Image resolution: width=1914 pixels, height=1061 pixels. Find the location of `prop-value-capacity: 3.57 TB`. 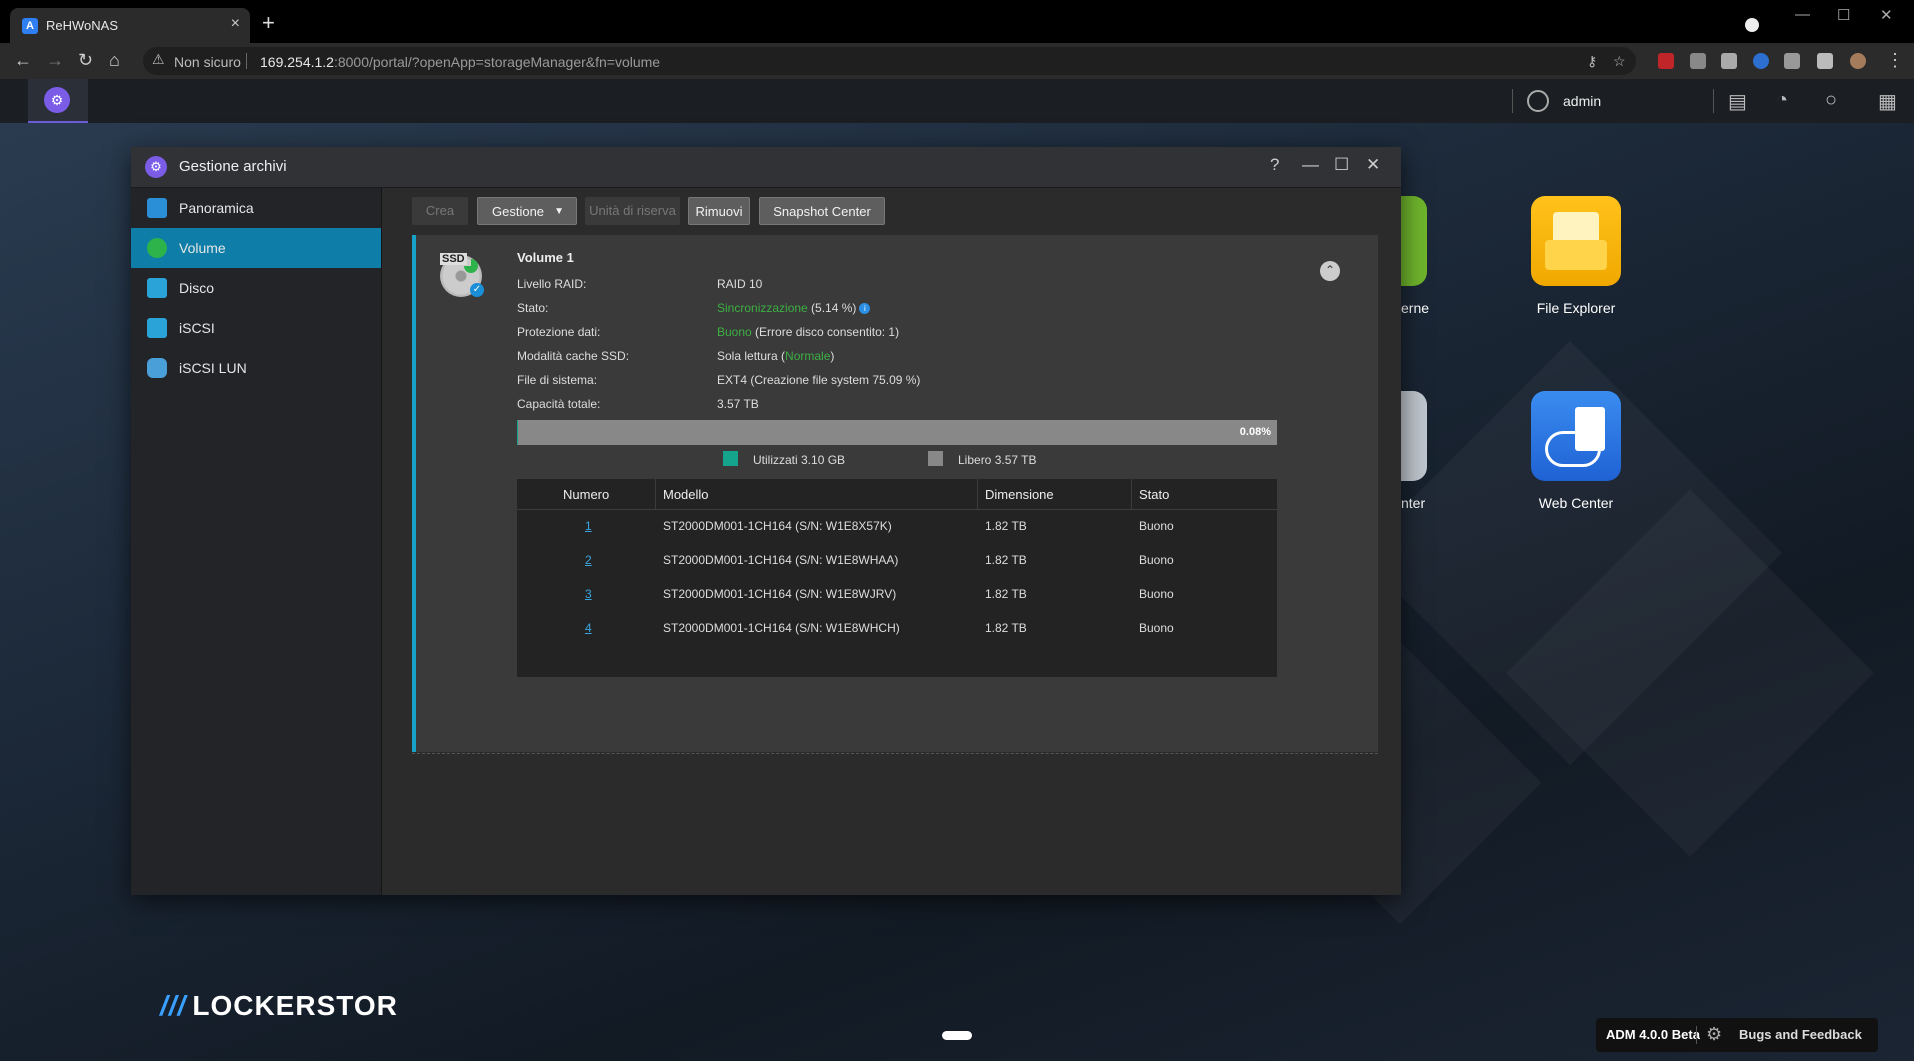

prop-value-capacity: 3.57 TB is located at coordinates (738, 404).